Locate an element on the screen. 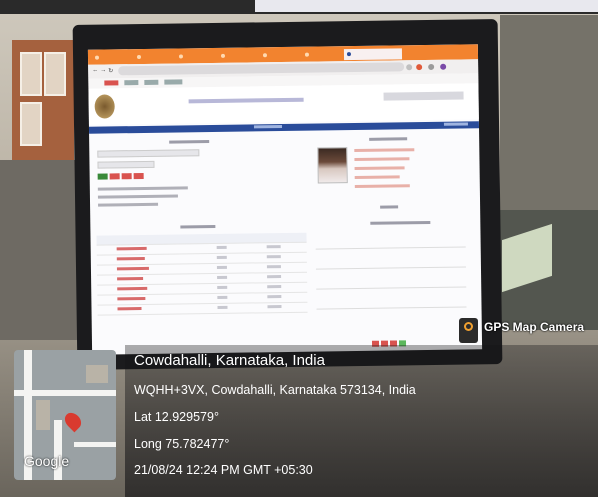  background-monitor is located at coordinates (549, 115).